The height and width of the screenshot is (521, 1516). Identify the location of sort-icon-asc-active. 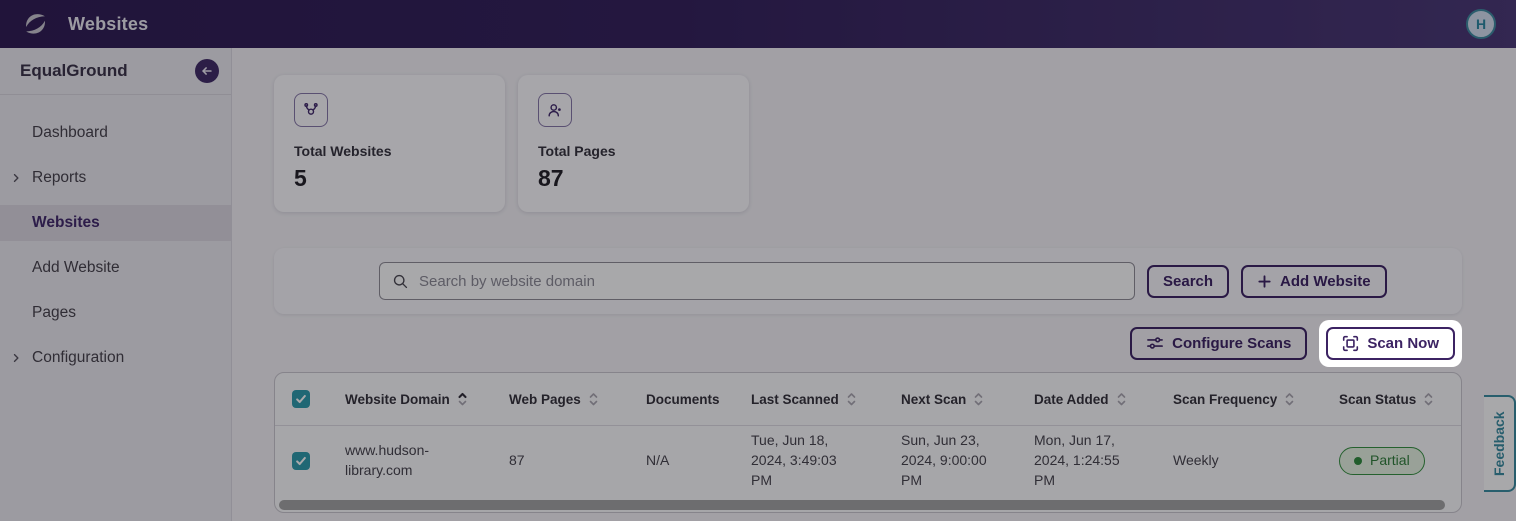
(462, 399).